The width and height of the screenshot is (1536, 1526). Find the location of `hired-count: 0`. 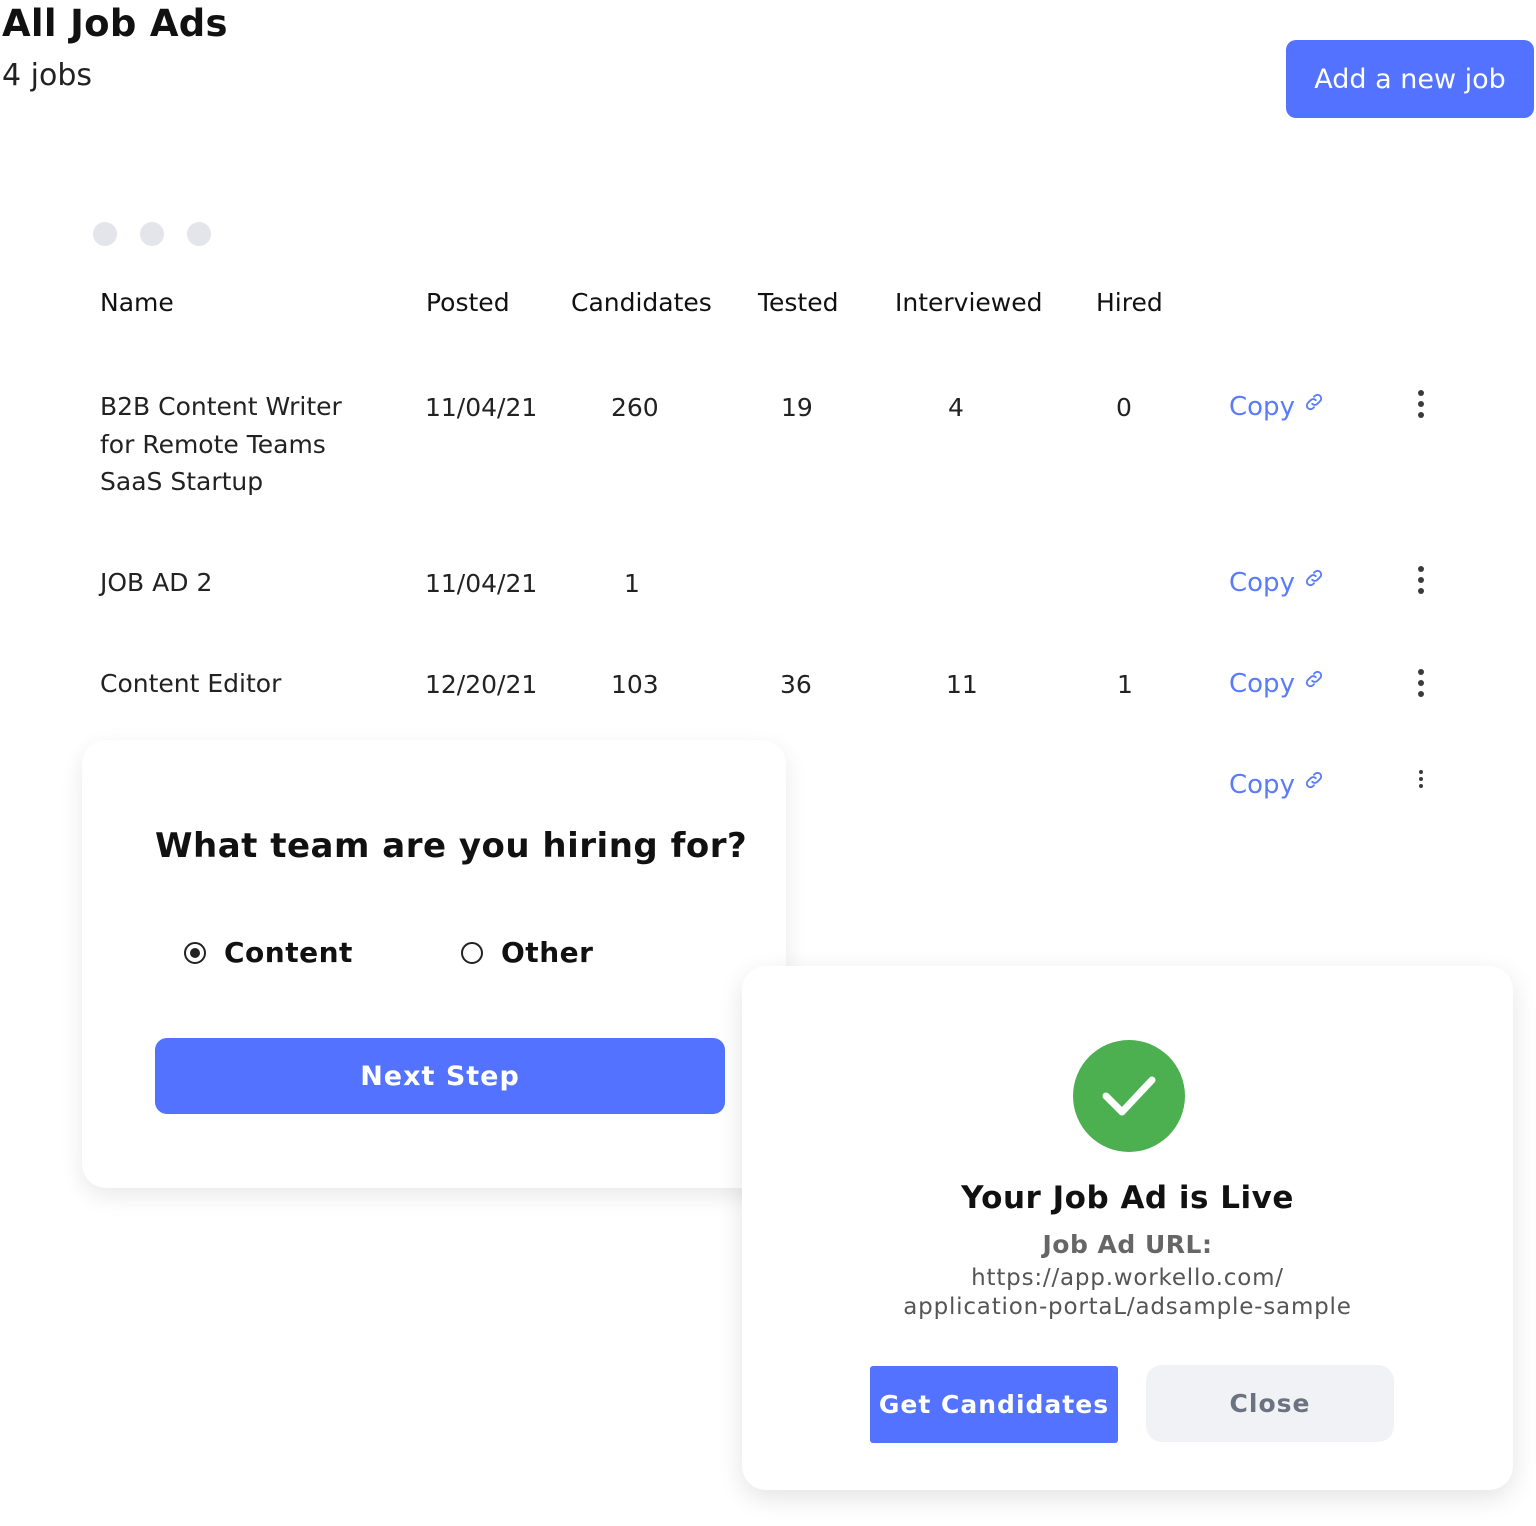

hired-count: 0 is located at coordinates (1124, 407).